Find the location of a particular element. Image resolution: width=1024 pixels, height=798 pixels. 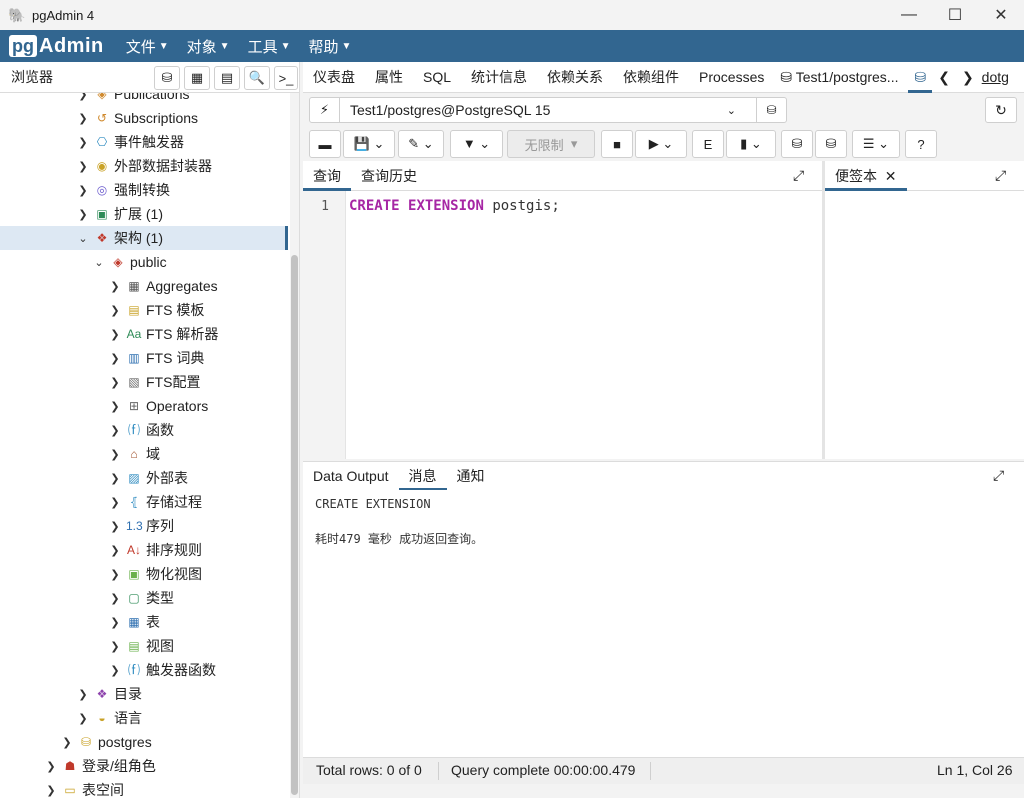

sql-code: CREATE EXTENSION postgis; is located at coordinates (454, 206).